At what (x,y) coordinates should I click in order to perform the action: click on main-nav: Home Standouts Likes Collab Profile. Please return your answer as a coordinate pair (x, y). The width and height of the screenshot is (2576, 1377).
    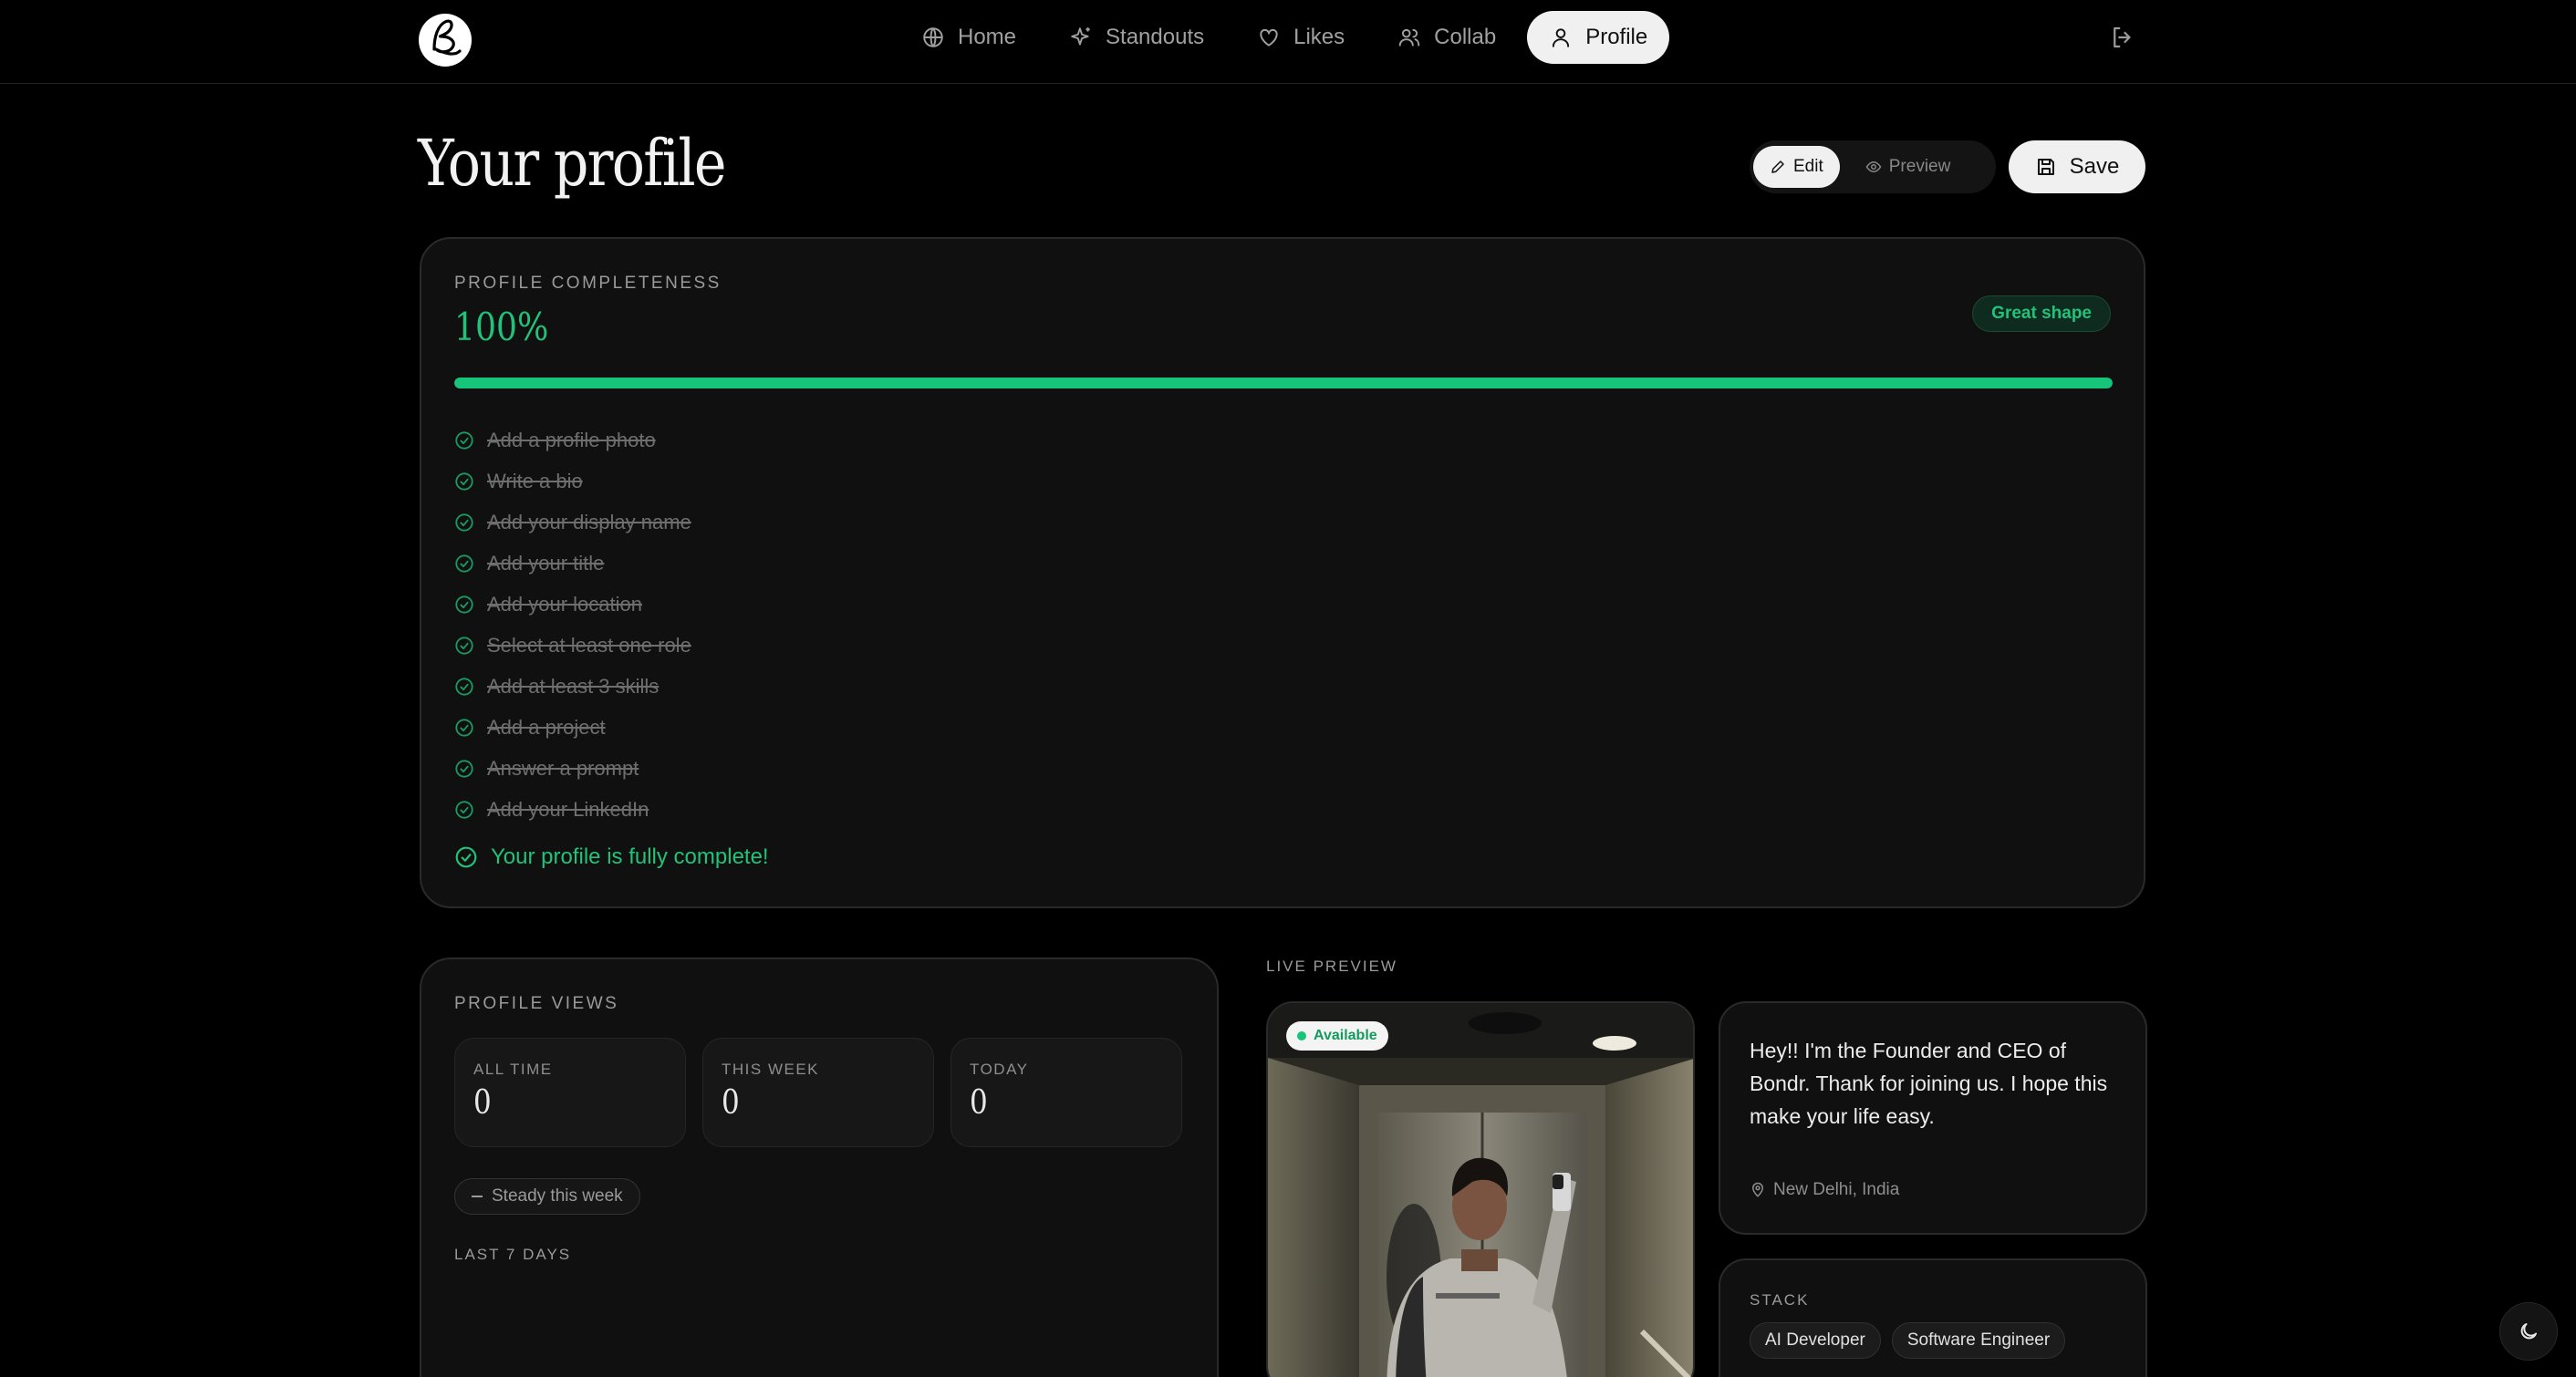
    Looking at the image, I should click on (1285, 38).